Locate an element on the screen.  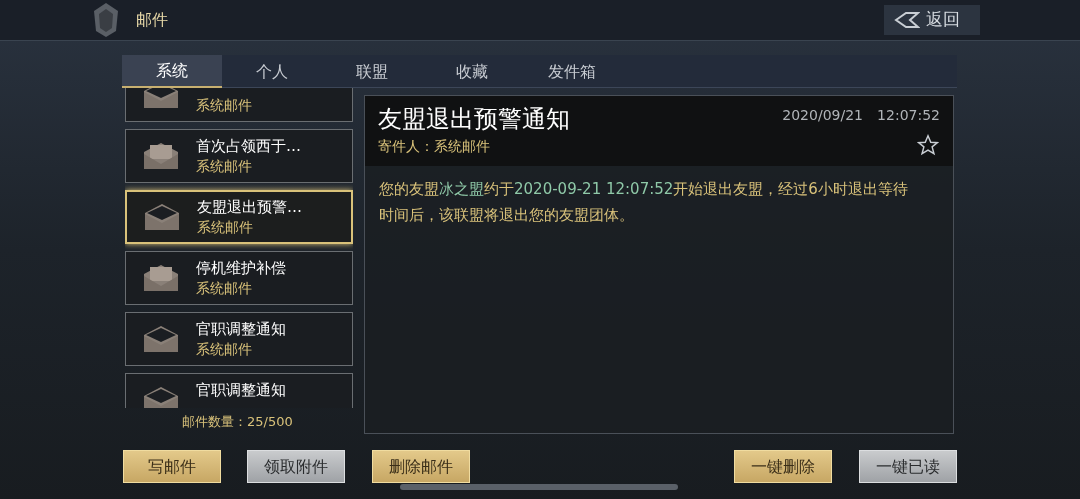
screen-title: 邮件 is located at coordinates (152, 20).